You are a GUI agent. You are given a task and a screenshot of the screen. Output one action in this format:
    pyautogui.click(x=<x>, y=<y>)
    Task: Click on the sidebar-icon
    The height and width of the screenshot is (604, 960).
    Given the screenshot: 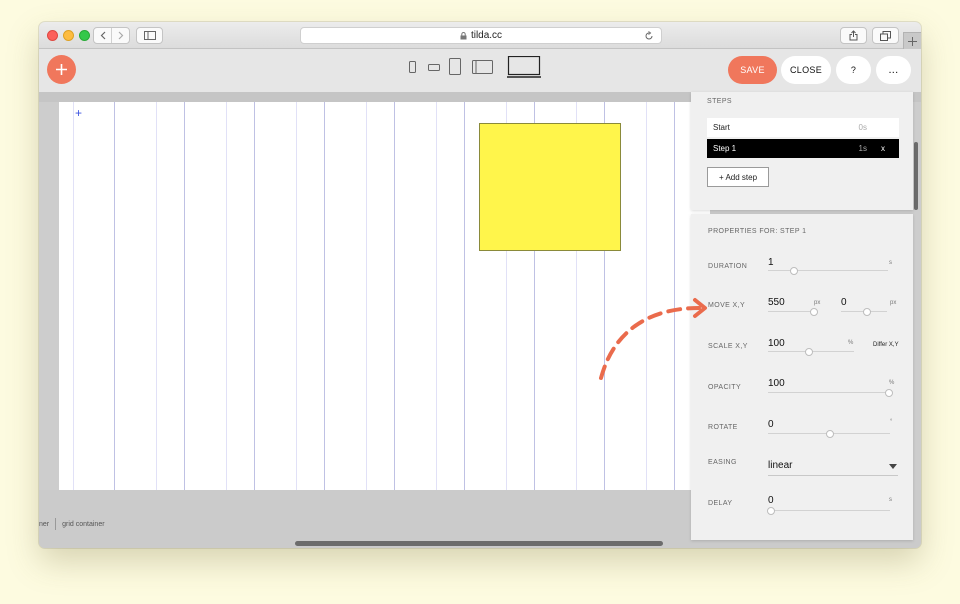 What is the action you would take?
    pyautogui.click(x=149, y=35)
    